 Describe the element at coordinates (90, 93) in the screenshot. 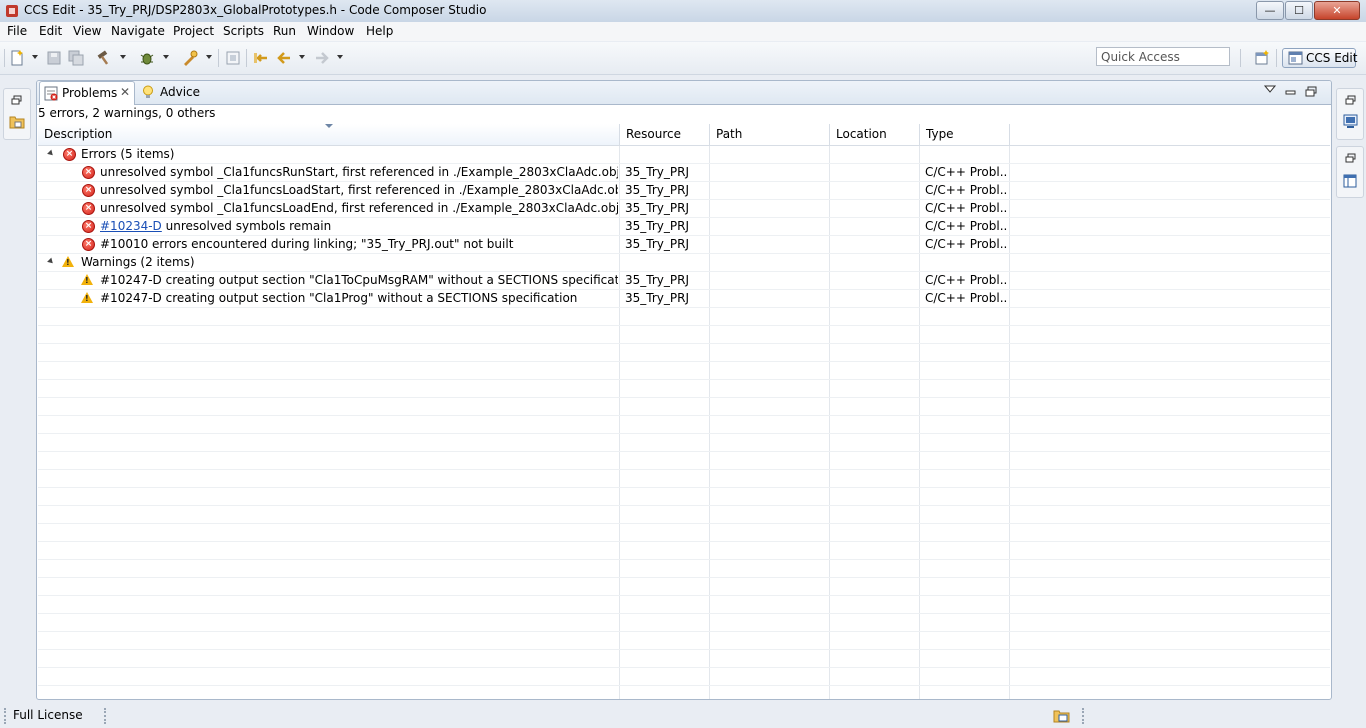

I see `tab-problems-label: Problems` at that location.